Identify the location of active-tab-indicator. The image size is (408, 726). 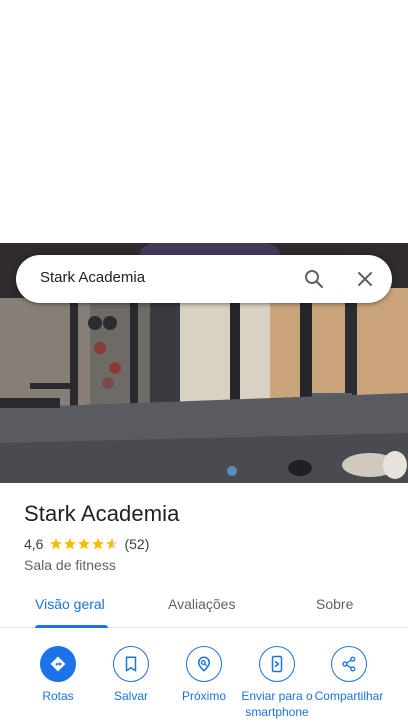
(71, 626).